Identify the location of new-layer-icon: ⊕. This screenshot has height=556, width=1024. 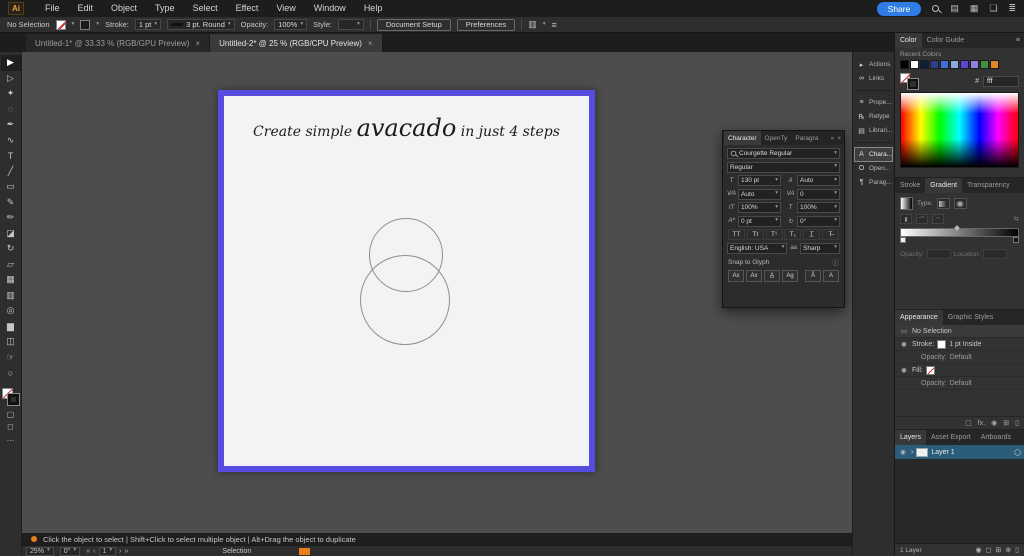
(1008, 550).